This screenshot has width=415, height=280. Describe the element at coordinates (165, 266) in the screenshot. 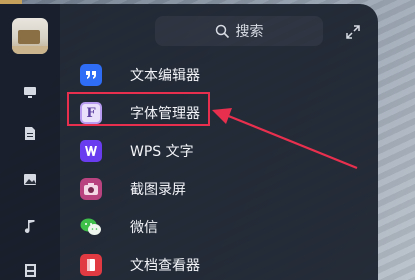

I see `app-label: 文档查看器` at that location.